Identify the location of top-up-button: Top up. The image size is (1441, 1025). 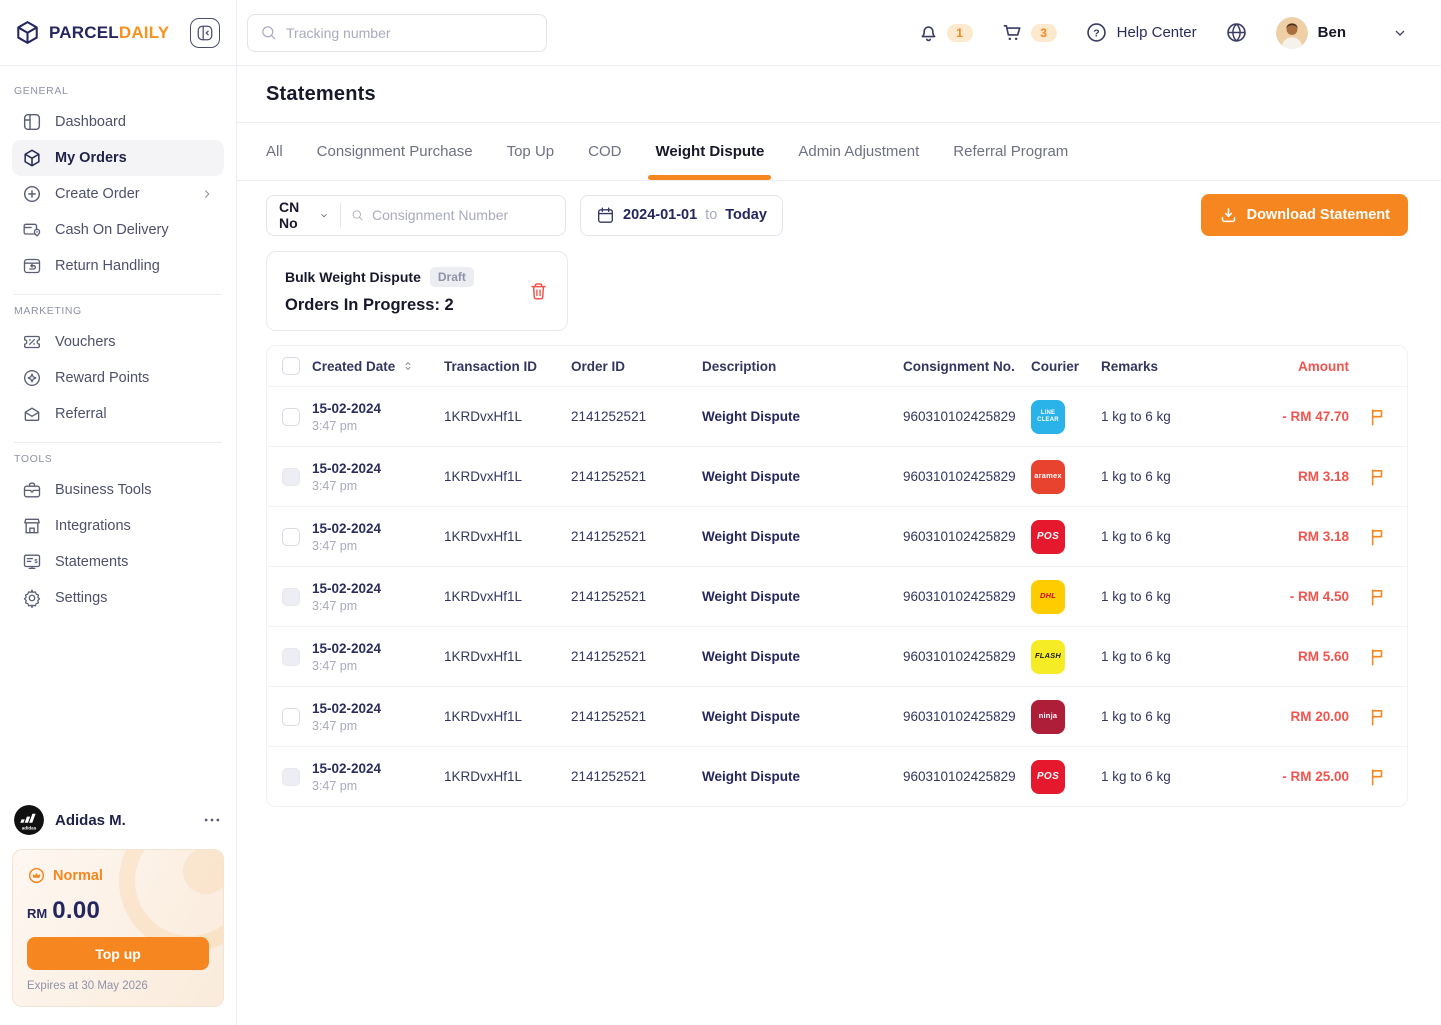
(118, 953).